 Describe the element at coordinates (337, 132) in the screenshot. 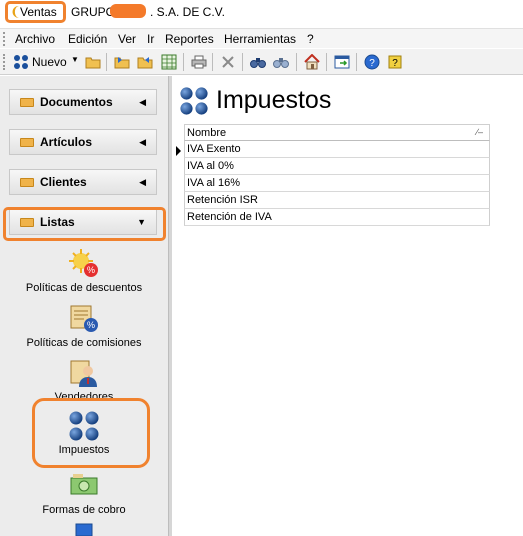

I see `grid-column-header: Nombre ∕‒` at that location.